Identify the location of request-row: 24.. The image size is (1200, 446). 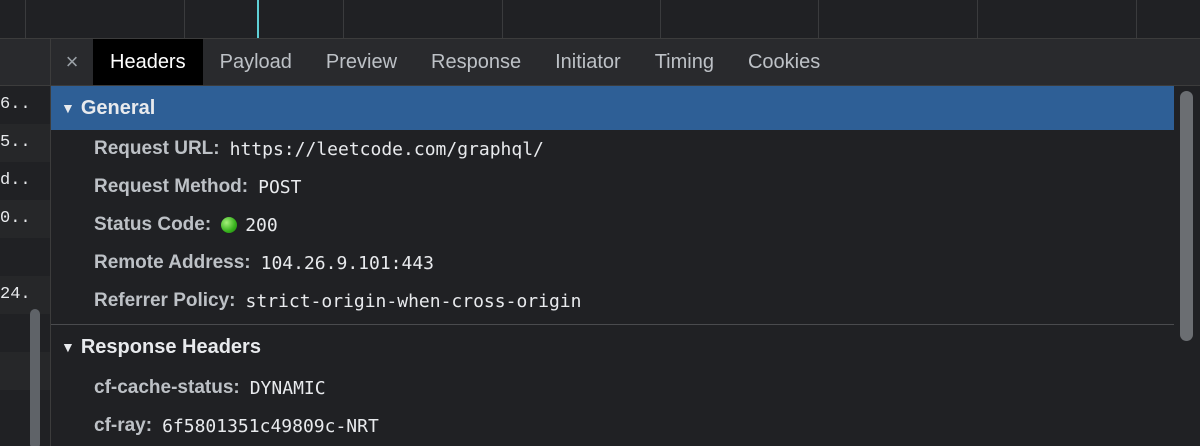
(25, 295).